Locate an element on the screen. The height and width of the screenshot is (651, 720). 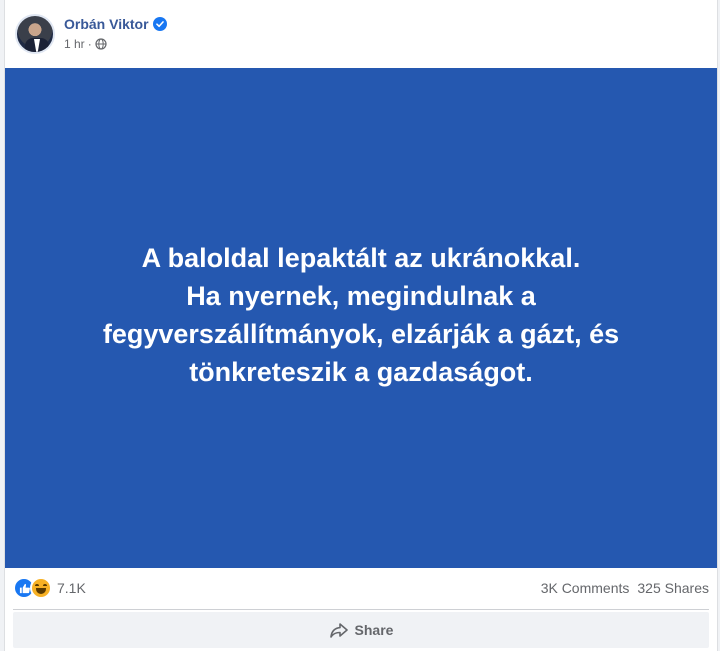
share-button: Share is located at coordinates (361, 630).